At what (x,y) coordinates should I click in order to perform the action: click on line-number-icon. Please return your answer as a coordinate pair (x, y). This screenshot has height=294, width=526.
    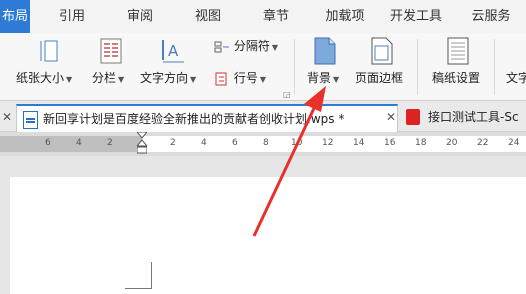
    Looking at the image, I should click on (222, 79).